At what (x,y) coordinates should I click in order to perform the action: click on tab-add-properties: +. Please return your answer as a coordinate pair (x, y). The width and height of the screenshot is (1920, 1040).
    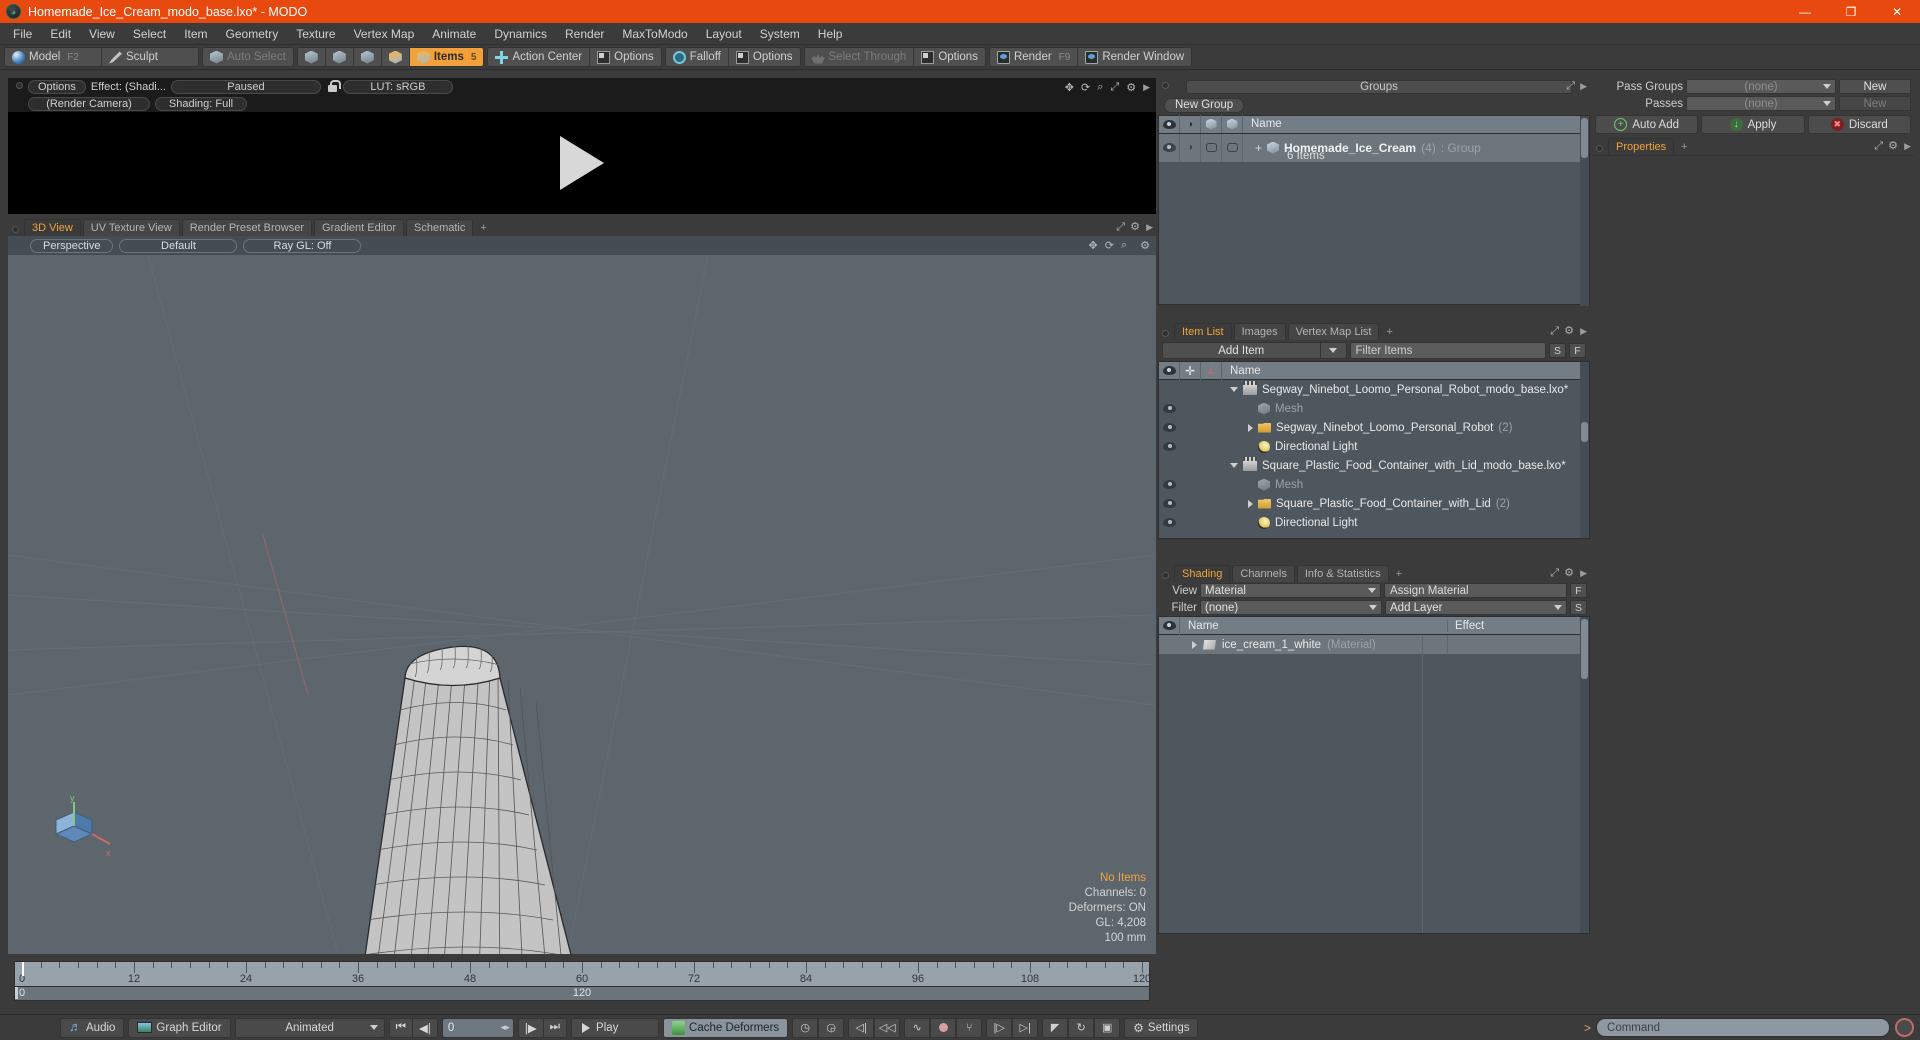
    Looking at the image, I should click on (1684, 147).